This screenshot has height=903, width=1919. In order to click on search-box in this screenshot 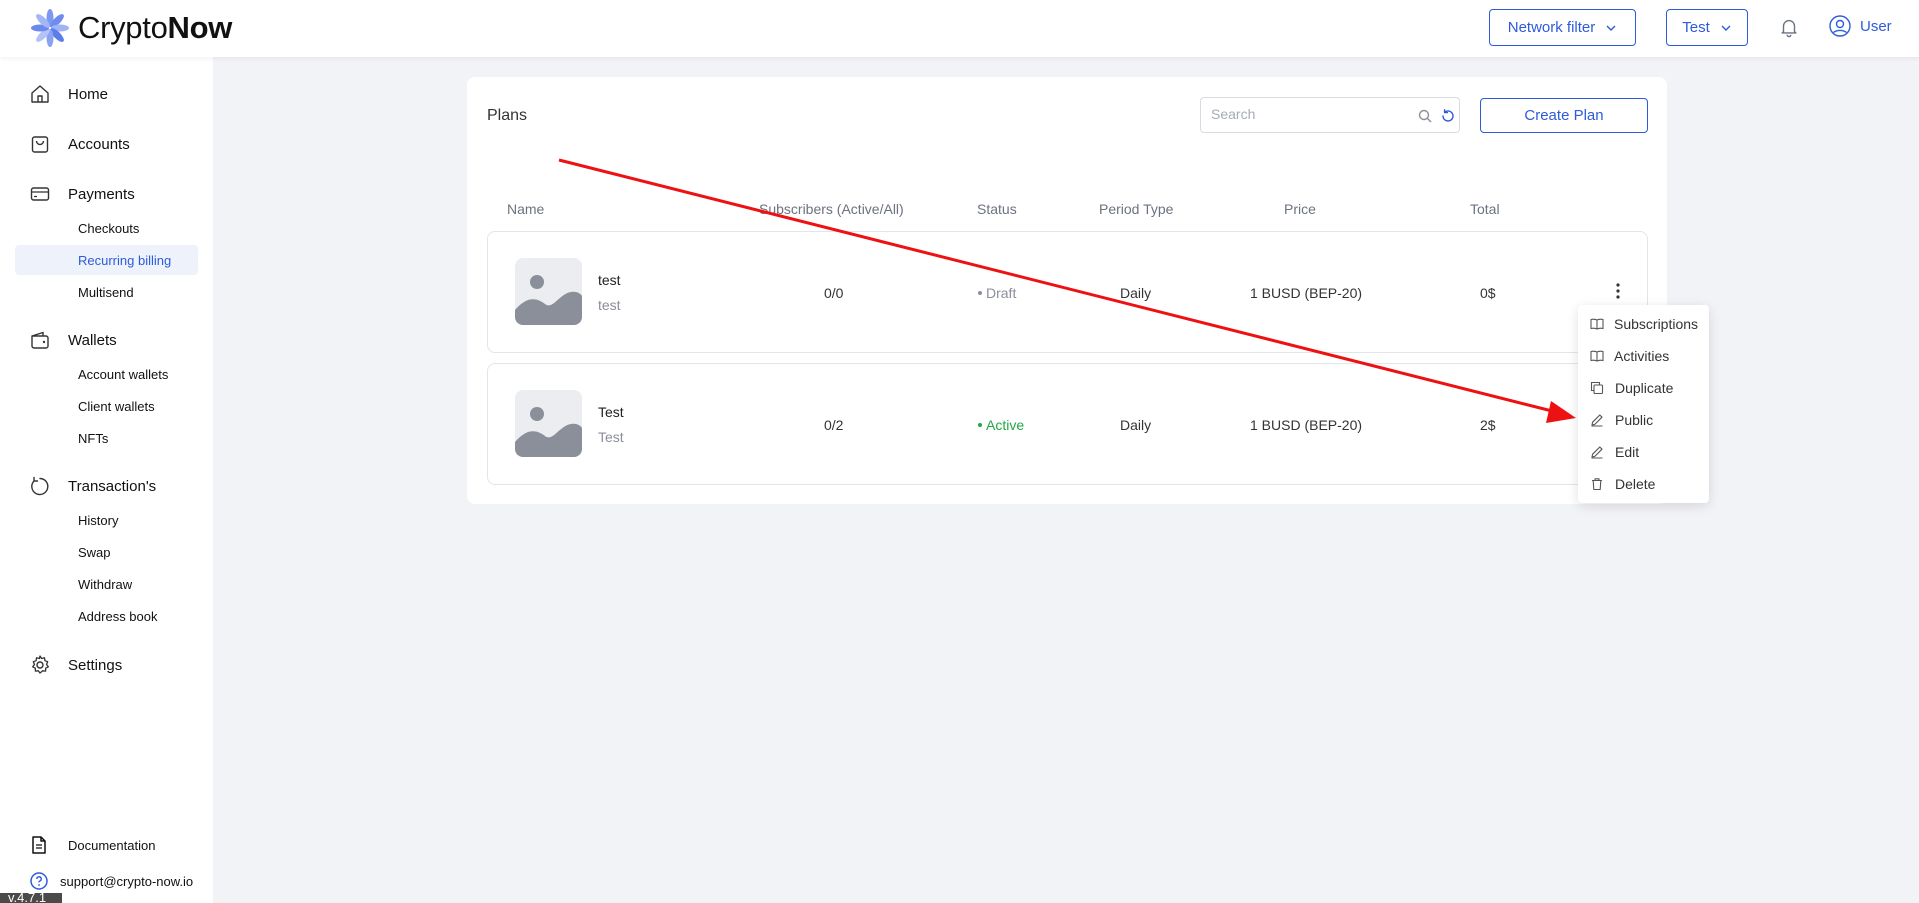, I will do `click(1330, 115)`.